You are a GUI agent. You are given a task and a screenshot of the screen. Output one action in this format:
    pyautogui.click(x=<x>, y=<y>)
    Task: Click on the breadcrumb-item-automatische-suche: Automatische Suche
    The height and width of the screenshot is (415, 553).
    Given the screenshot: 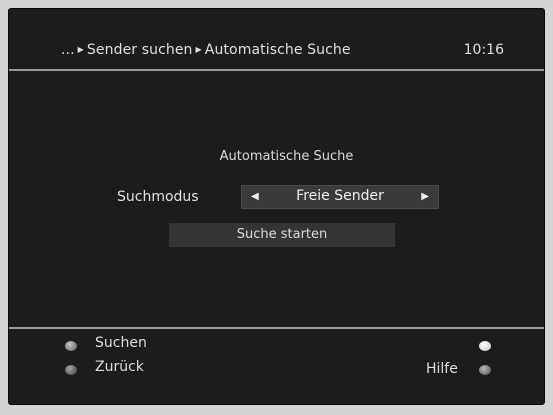 What is the action you would take?
    pyautogui.click(x=277, y=50)
    